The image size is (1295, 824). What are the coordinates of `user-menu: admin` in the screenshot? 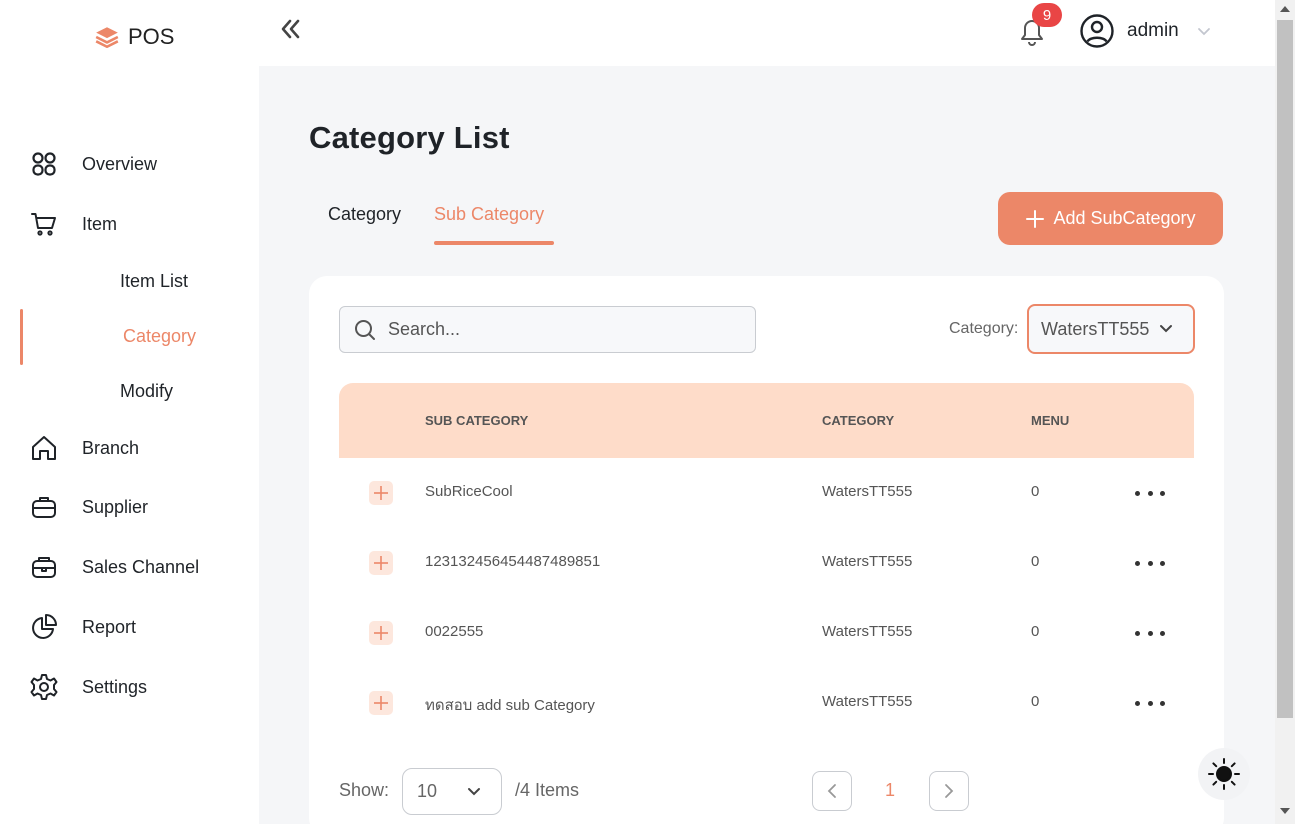 It's located at (1145, 31).